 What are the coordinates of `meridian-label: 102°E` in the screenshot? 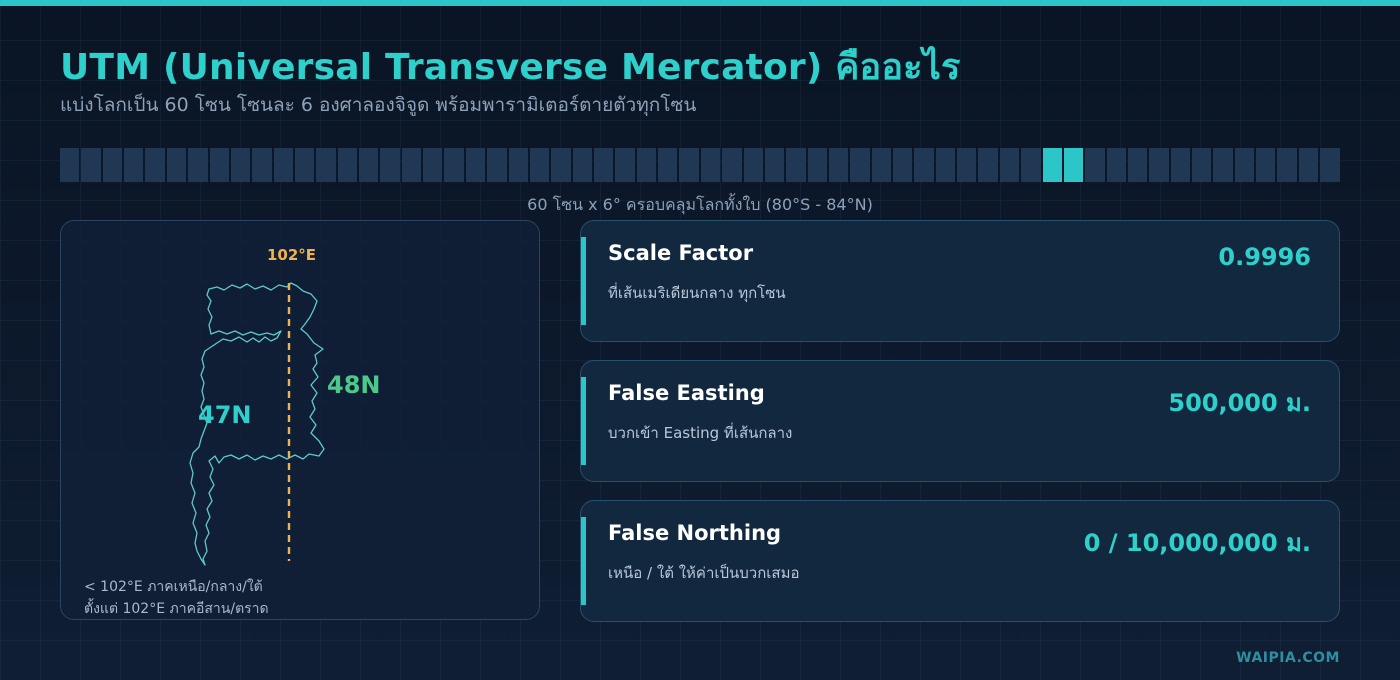 It's located at (292, 255).